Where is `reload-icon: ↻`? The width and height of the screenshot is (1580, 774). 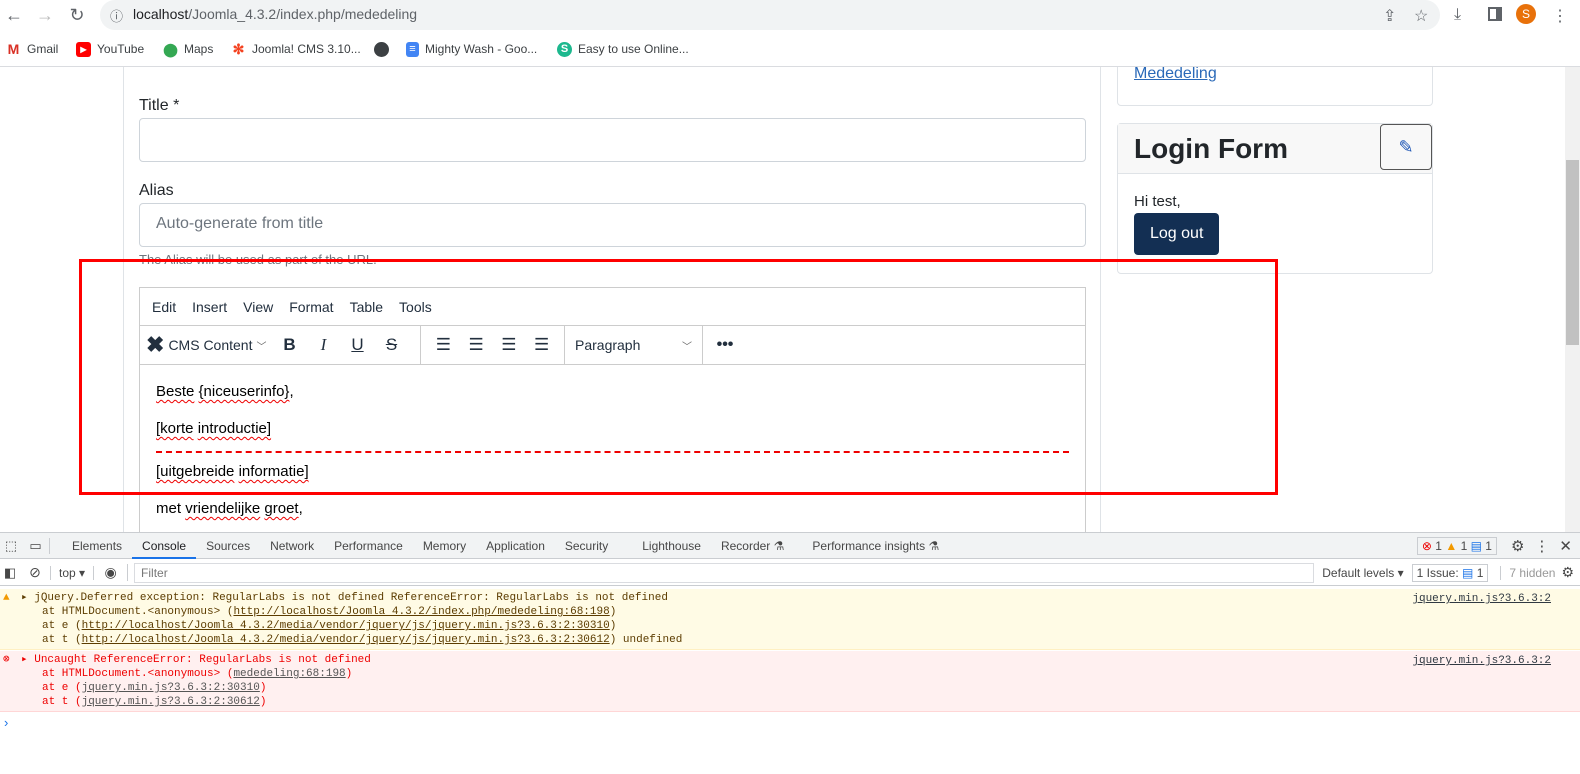 reload-icon: ↻ is located at coordinates (77, 15).